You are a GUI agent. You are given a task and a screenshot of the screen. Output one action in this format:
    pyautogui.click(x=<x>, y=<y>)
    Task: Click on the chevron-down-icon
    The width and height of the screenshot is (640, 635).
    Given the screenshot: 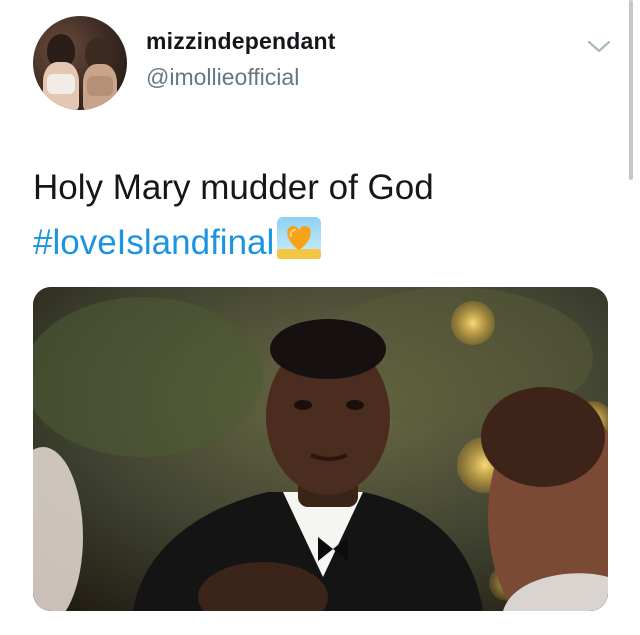 What is the action you would take?
    pyautogui.click(x=599, y=47)
    